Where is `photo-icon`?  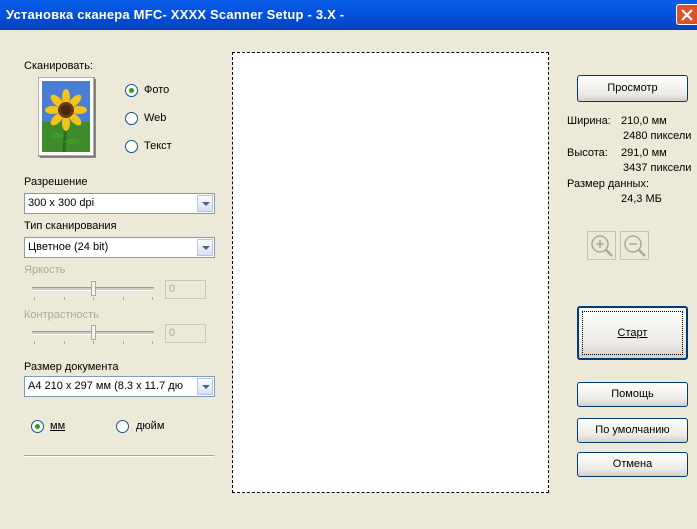 photo-icon is located at coordinates (67, 117).